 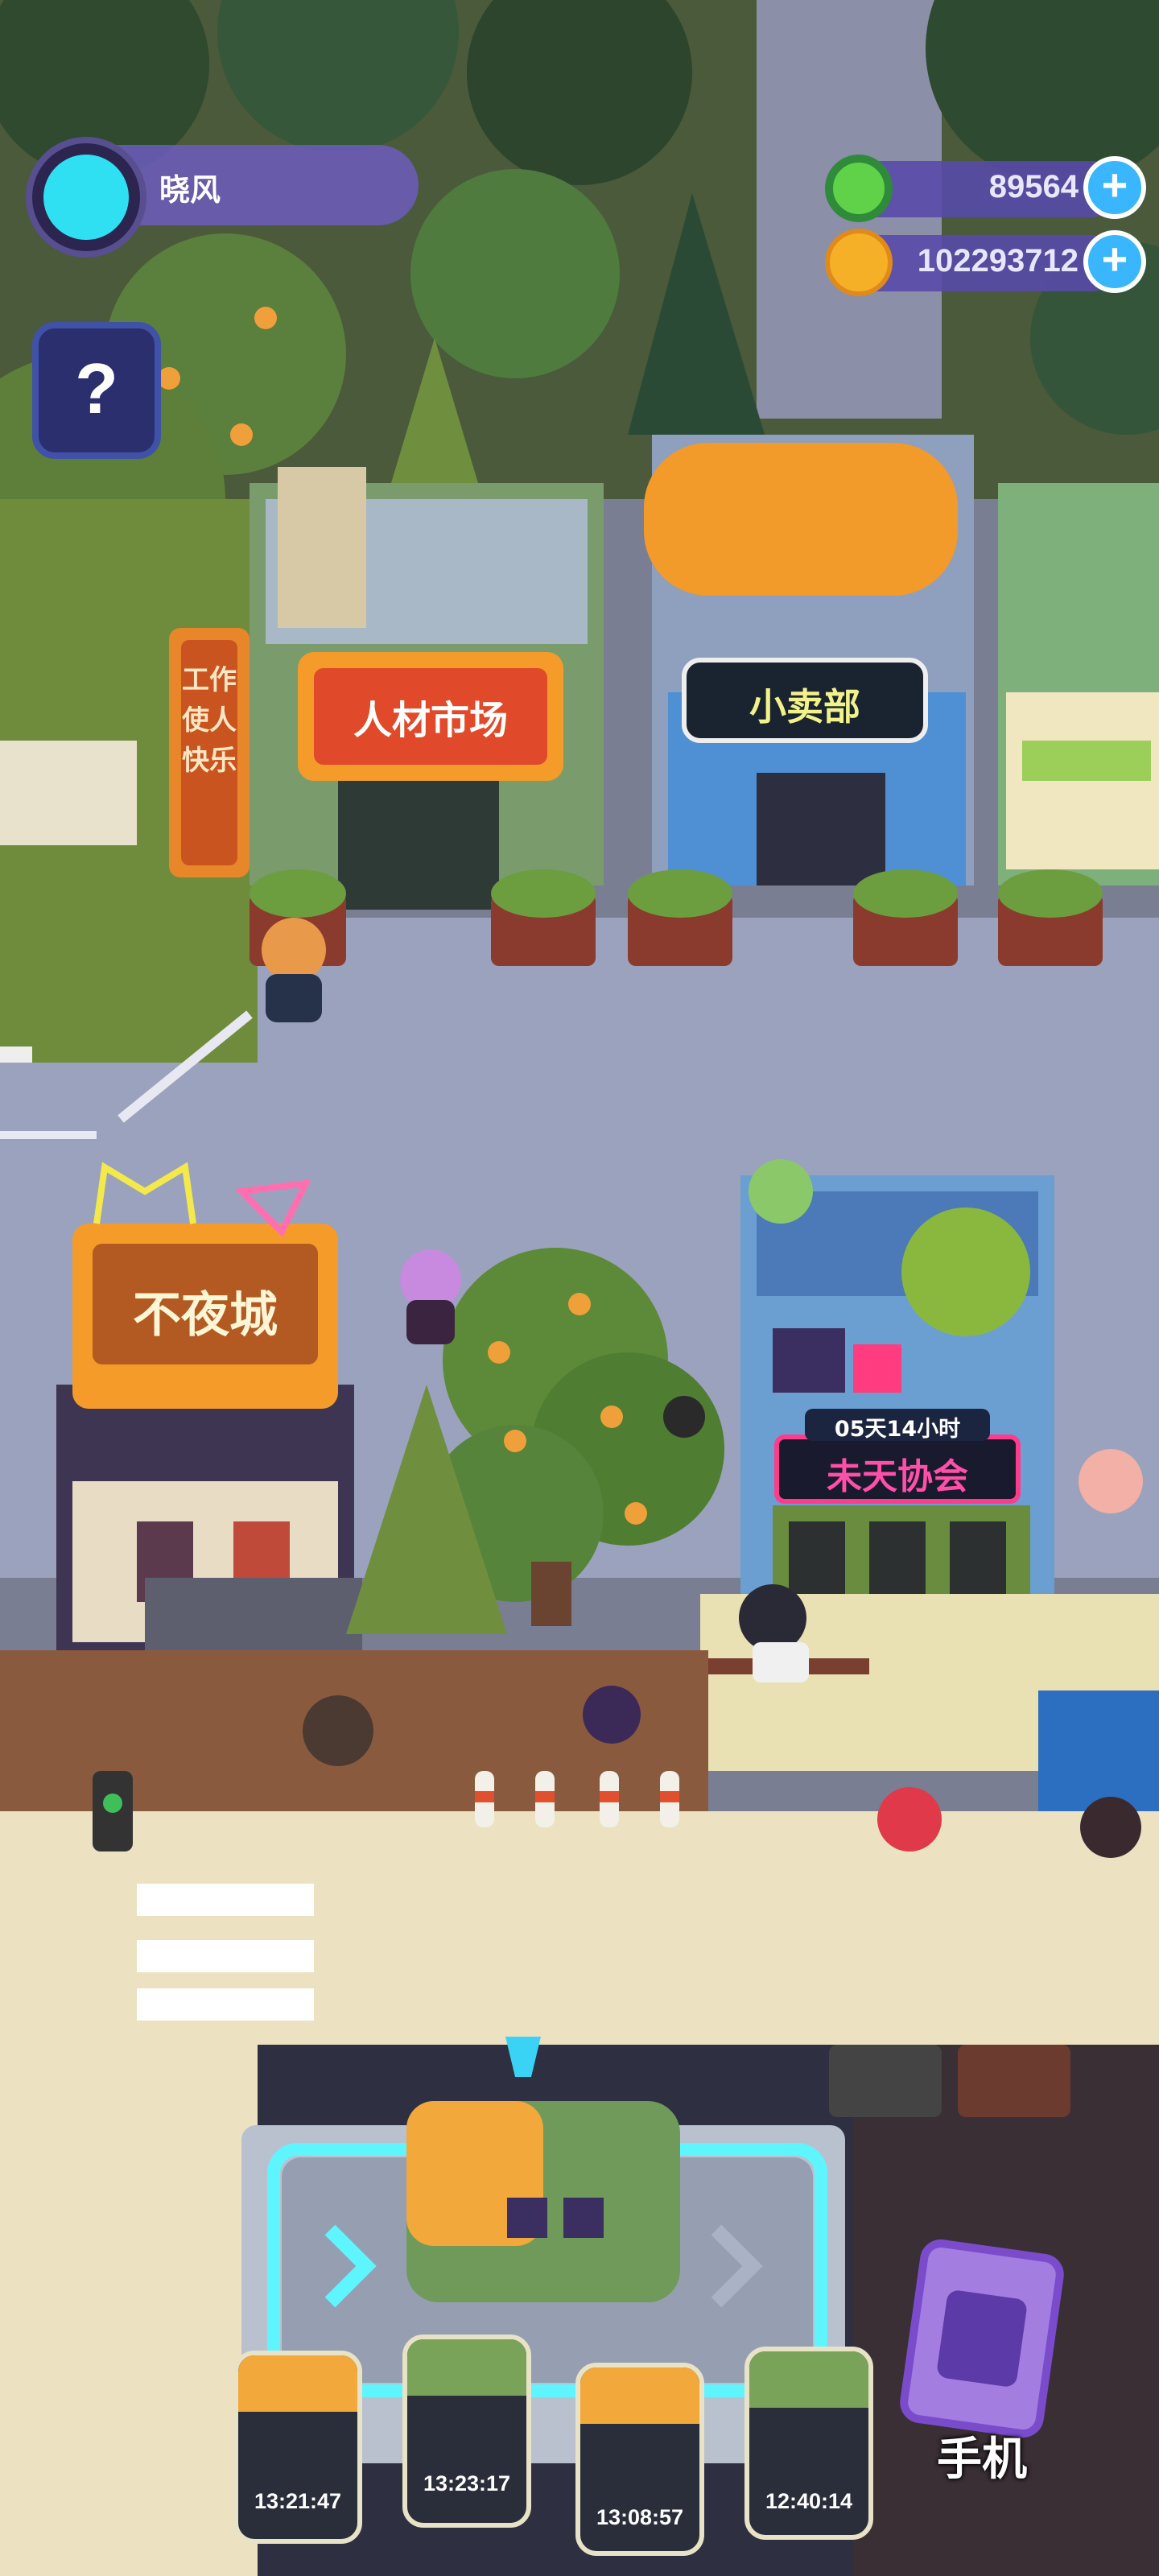 What do you see at coordinates (1114, 261) in the screenshot?
I see `add-planet-coin-button: +` at bounding box center [1114, 261].